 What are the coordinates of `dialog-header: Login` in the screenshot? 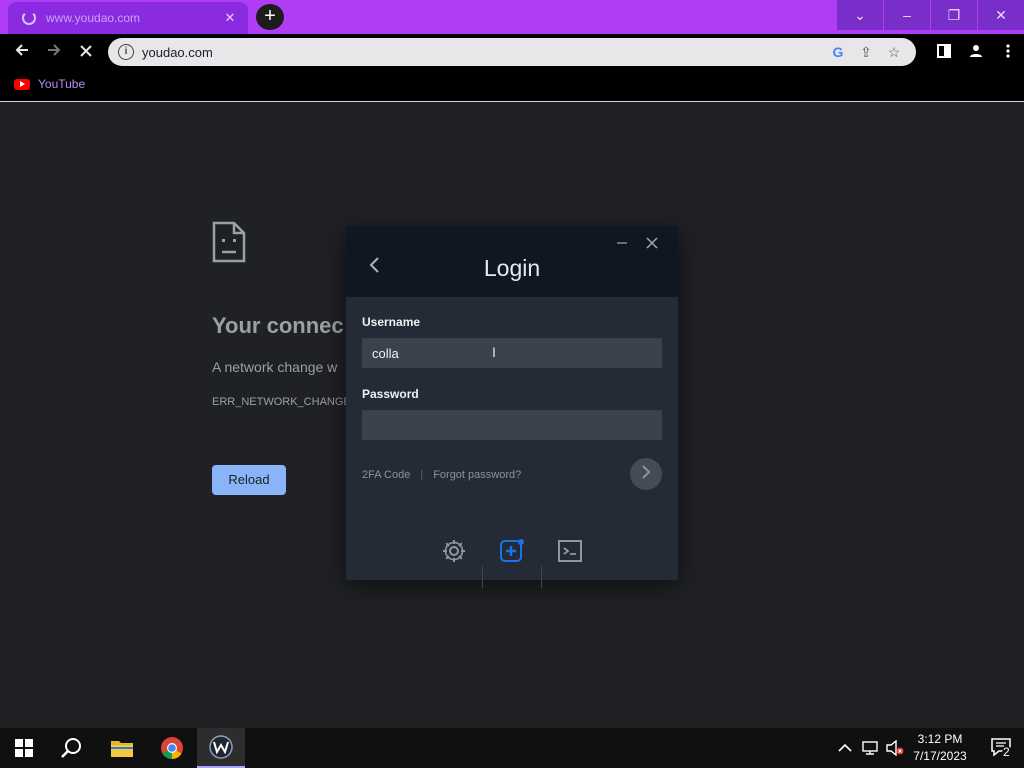 It's located at (512, 261).